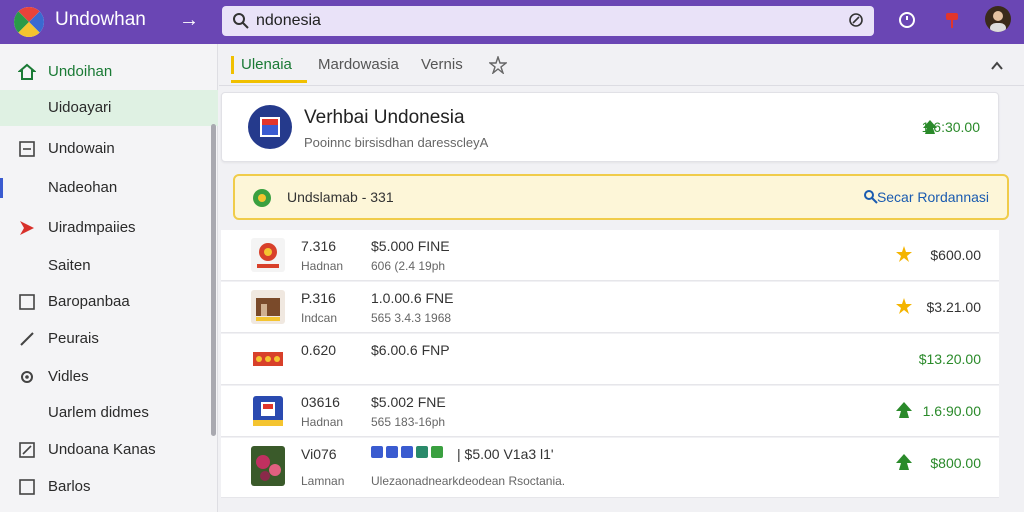 The width and height of the screenshot is (1024, 512). Describe the element at coordinates (27, 149) in the screenshot. I see `square-minus-icon` at that location.